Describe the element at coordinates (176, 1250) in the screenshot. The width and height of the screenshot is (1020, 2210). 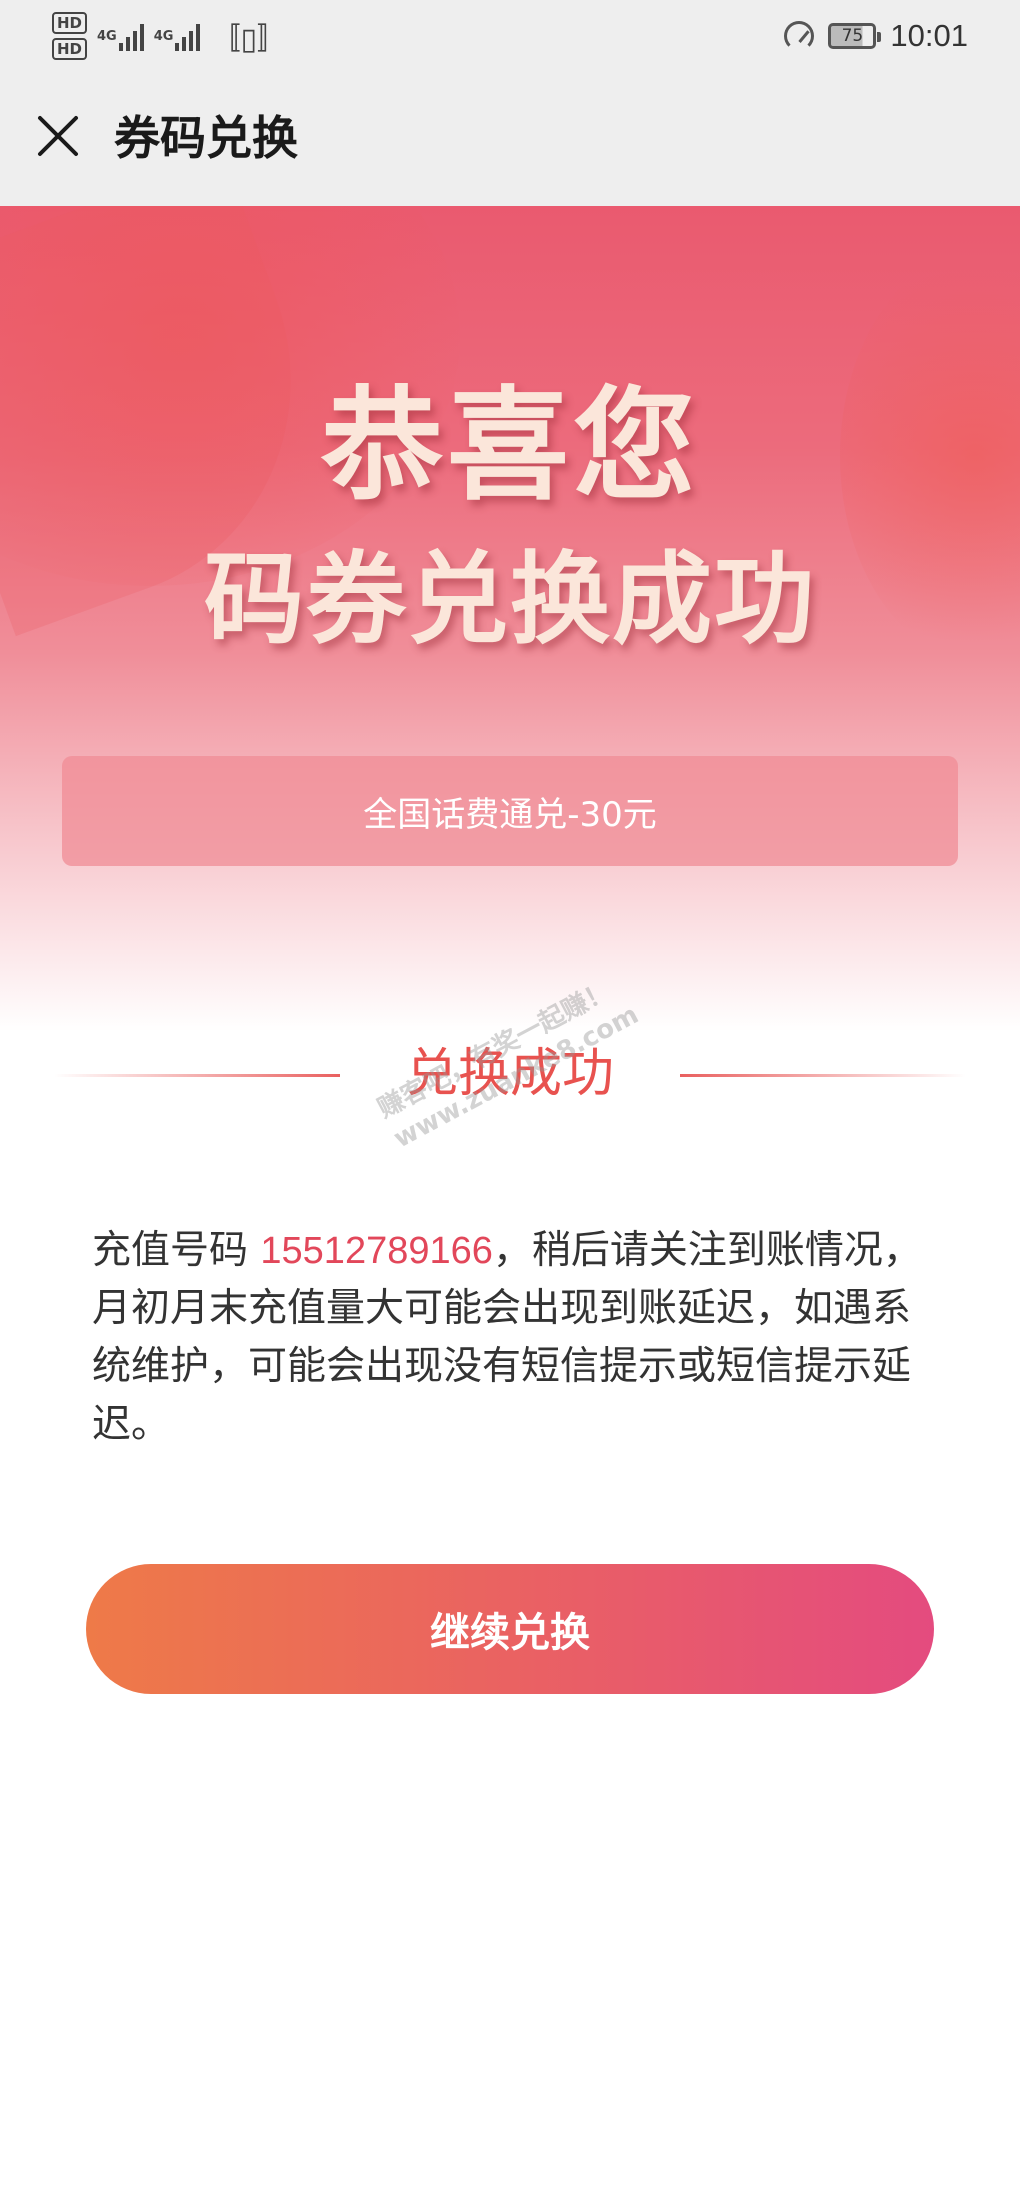
I see `message-prefix: 充值号码` at that location.